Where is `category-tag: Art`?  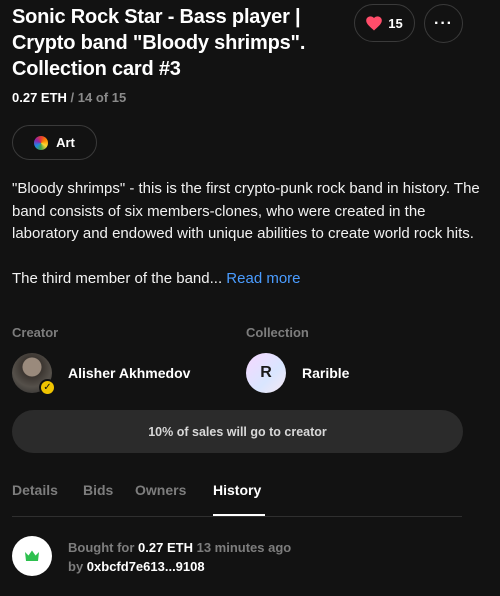 category-tag: Art is located at coordinates (54, 142).